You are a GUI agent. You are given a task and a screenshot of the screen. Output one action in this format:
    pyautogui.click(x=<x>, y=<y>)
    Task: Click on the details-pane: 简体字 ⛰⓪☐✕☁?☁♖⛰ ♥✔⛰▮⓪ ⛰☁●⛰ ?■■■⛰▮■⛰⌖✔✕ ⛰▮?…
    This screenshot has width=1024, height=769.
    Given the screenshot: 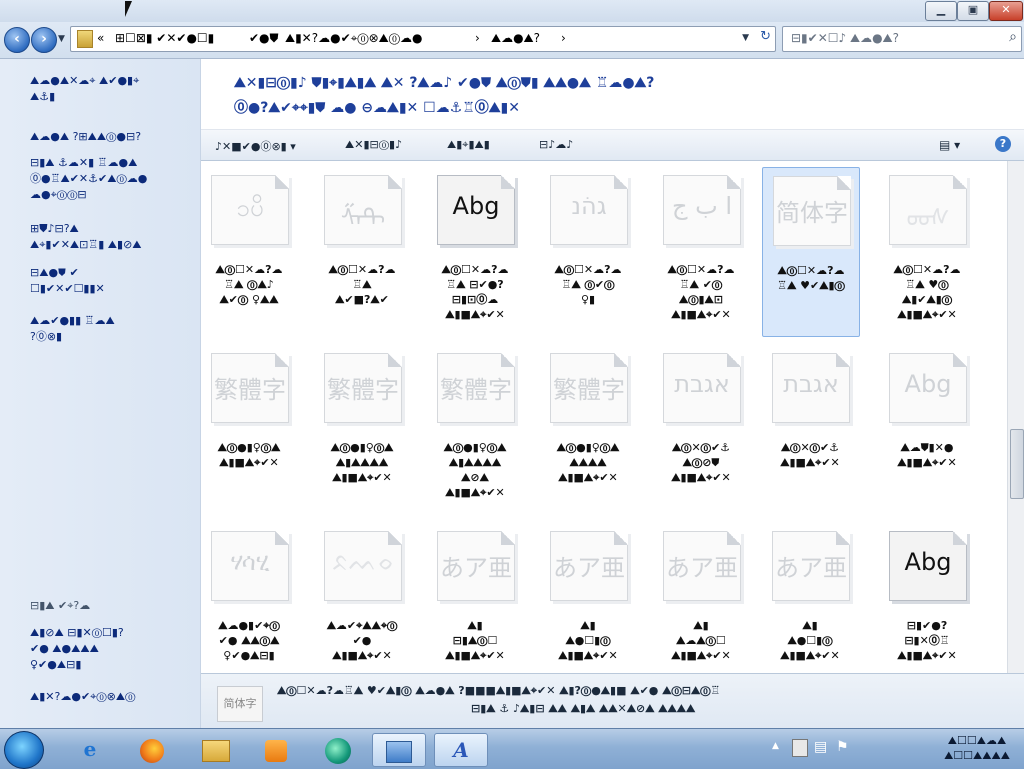 What is the action you would take?
    pyautogui.click(x=612, y=701)
    